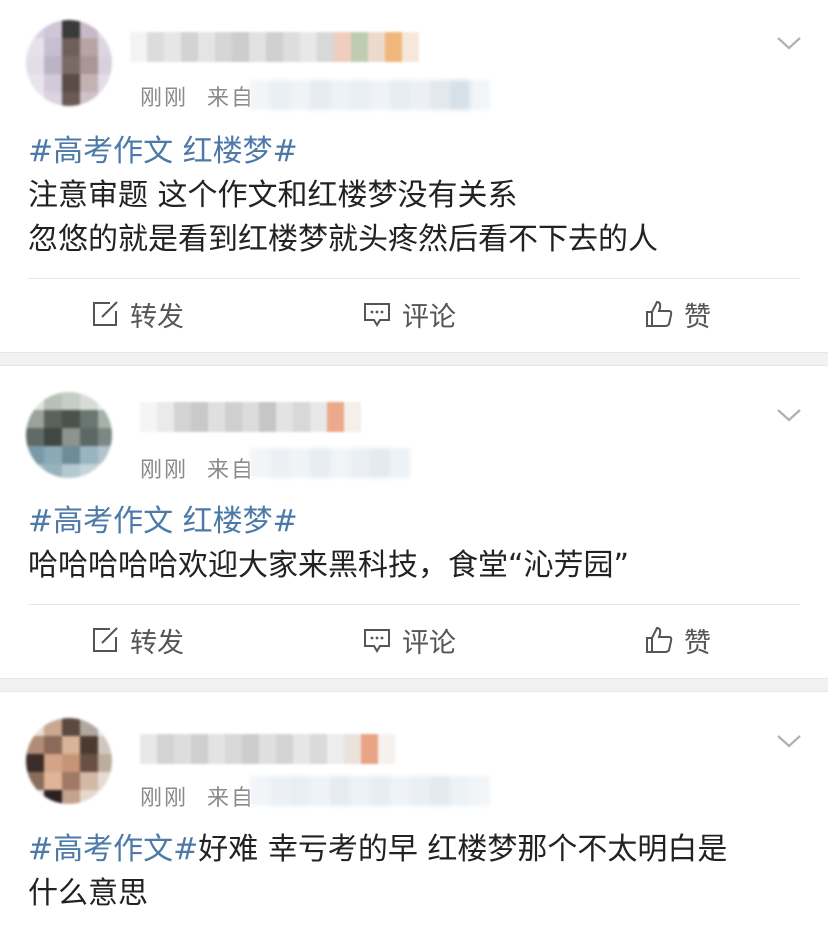  I want to click on post-text-line: 哈哈哈哈哈欢迎大家来黑科技，食堂“沁芳园”, so click(329, 565).